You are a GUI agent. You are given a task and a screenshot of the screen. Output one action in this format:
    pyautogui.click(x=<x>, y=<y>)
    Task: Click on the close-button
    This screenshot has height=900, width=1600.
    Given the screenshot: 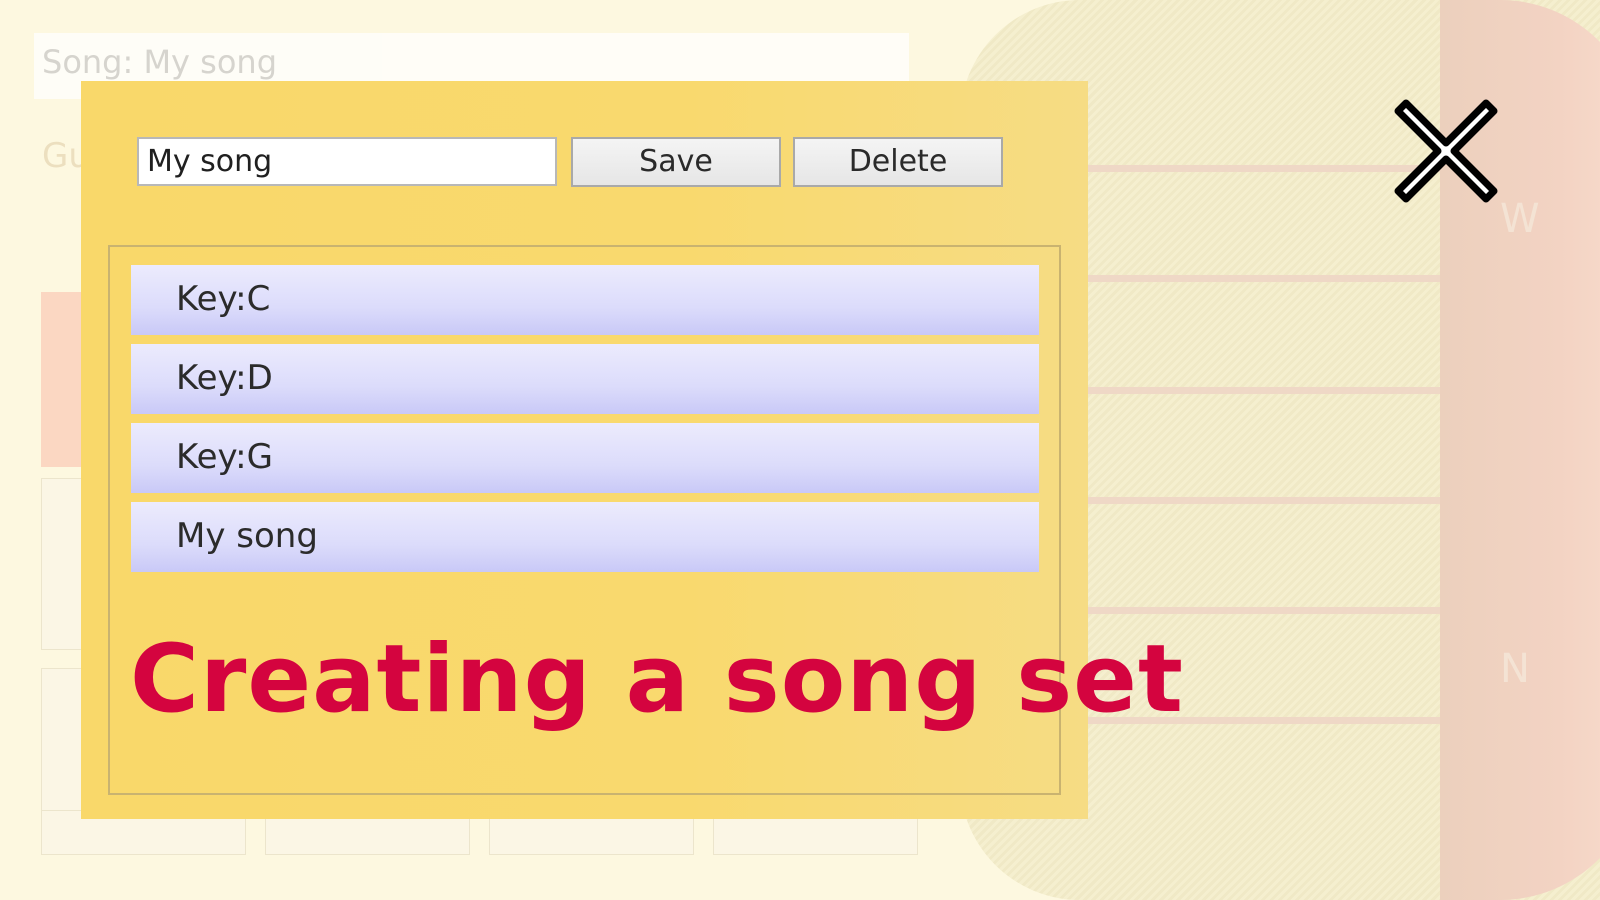 What is the action you would take?
    pyautogui.click(x=1446, y=151)
    